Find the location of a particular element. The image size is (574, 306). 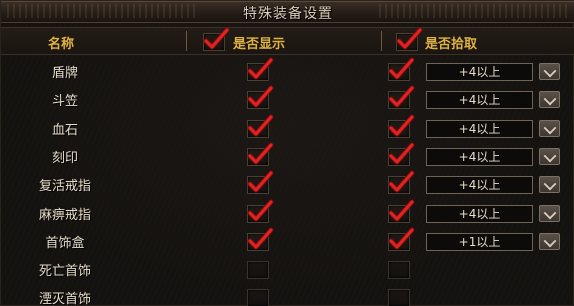

equipment-name: 刻印 is located at coordinates (64, 158).